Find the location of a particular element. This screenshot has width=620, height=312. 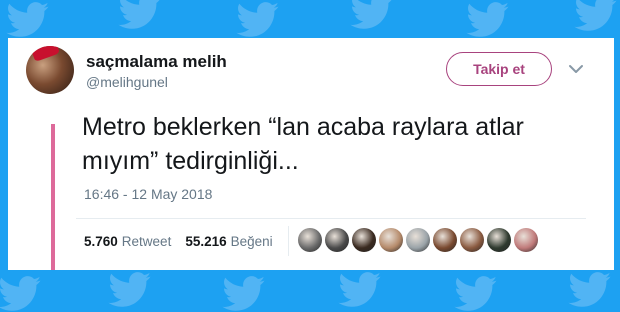

retweet-label: Retweet is located at coordinates (146, 241).